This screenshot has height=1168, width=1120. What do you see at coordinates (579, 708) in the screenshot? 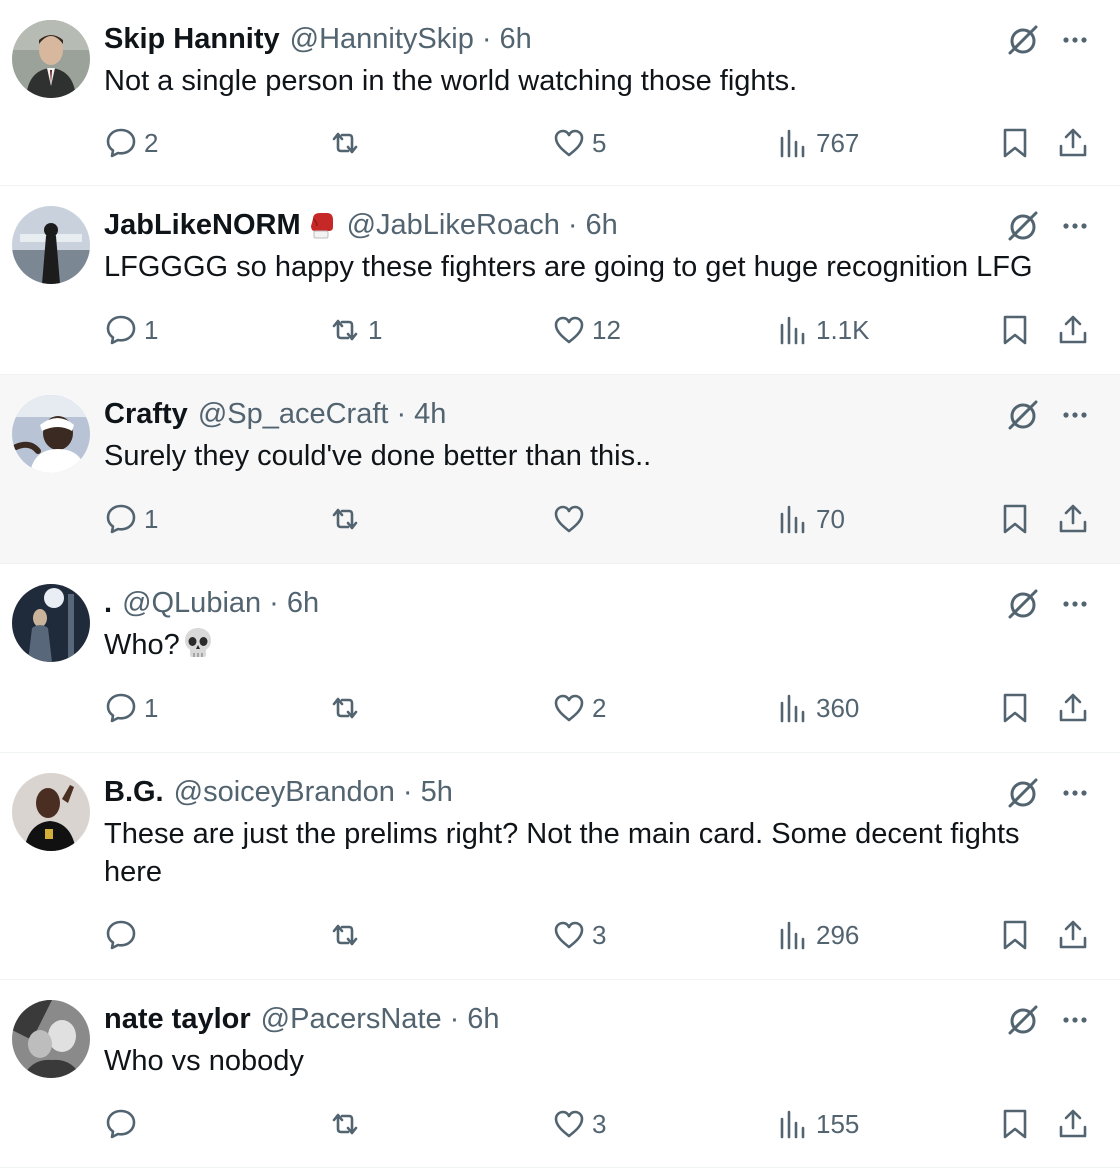
I see `like-button: 2` at bounding box center [579, 708].